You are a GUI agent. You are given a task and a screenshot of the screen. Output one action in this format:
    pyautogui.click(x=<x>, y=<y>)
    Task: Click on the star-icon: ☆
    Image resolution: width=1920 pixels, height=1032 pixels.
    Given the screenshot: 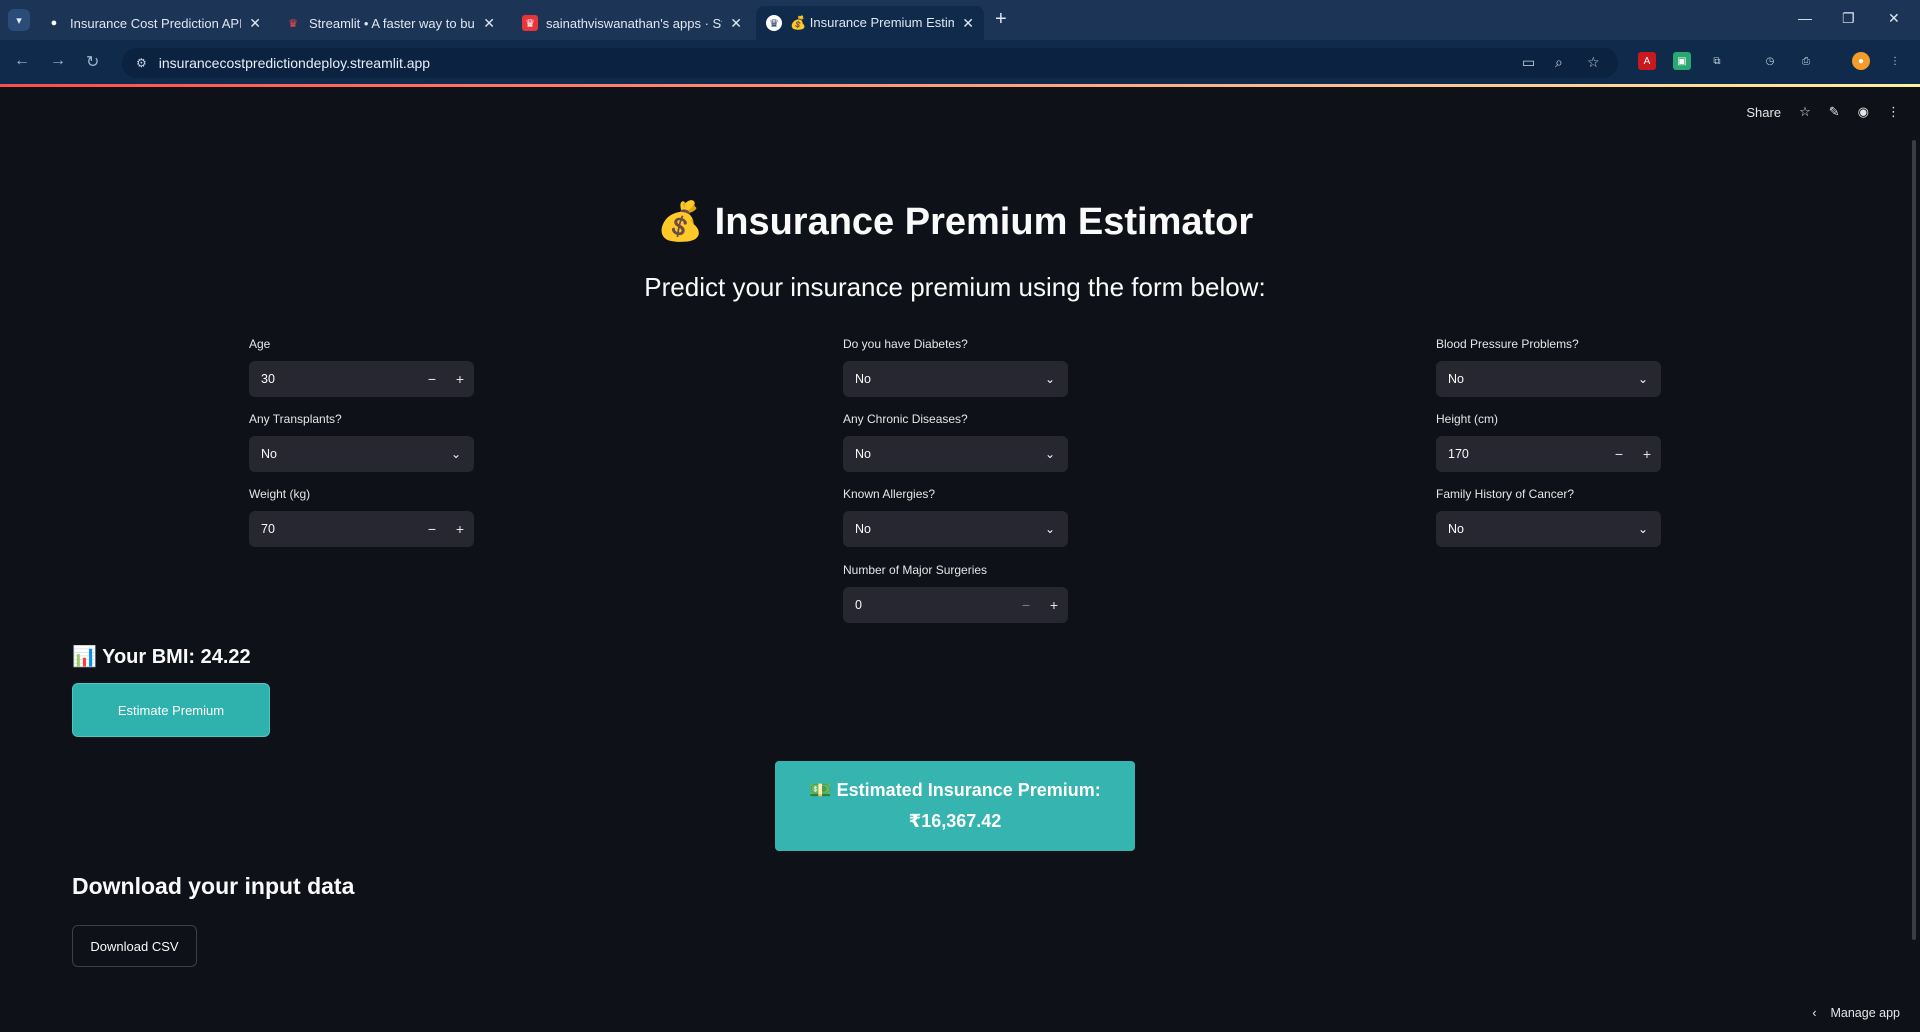 What is the action you would take?
    pyautogui.click(x=1805, y=112)
    